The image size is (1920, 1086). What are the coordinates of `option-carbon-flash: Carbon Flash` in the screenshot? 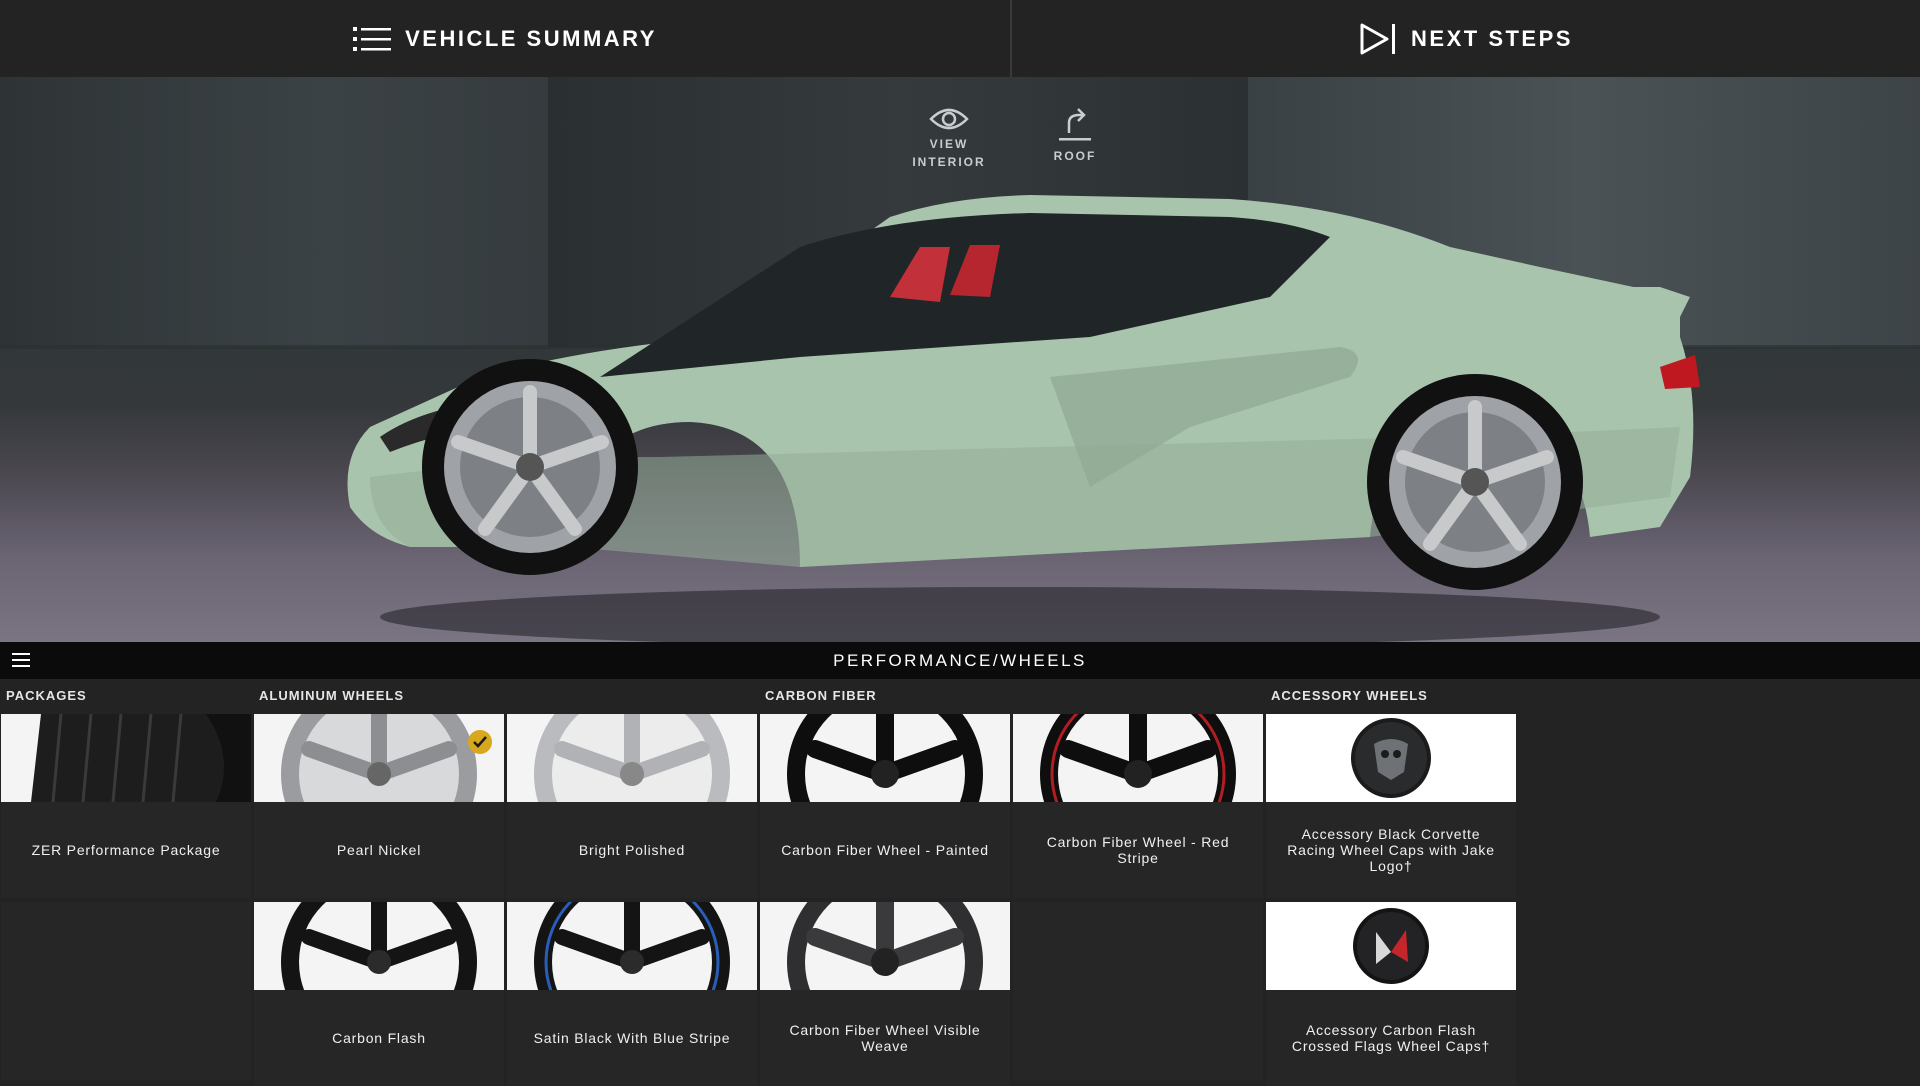 It's located at (379, 994).